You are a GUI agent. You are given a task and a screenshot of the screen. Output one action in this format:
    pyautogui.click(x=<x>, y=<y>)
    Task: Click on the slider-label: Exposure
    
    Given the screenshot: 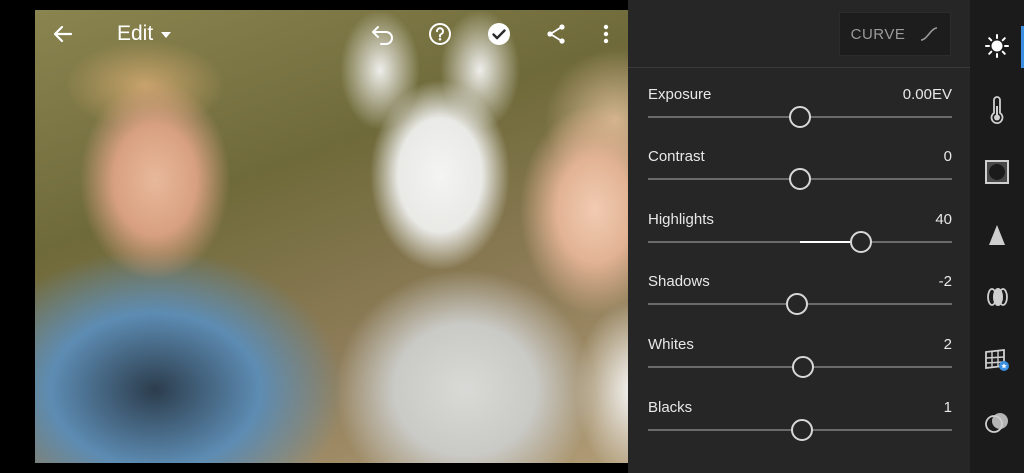 What is the action you would take?
    pyautogui.click(x=680, y=94)
    